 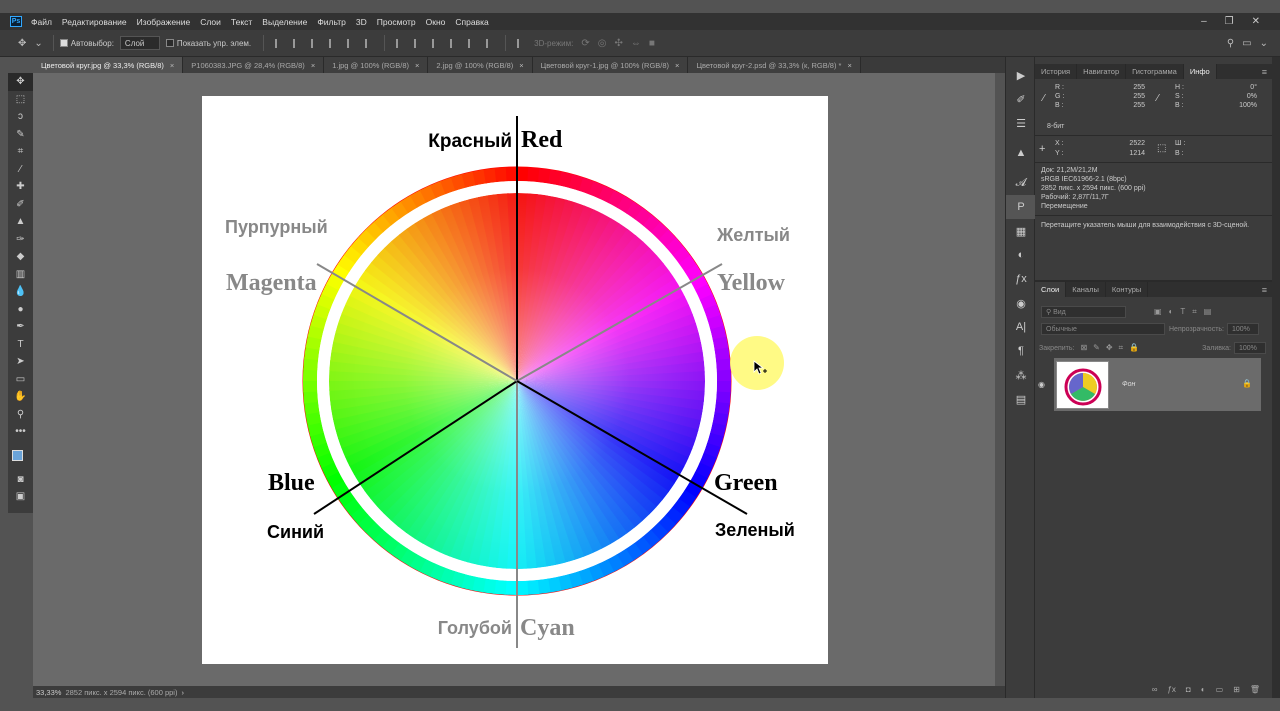 What do you see at coordinates (1021, 99) in the screenshot?
I see `brush-settings-icon: ✐` at bounding box center [1021, 99].